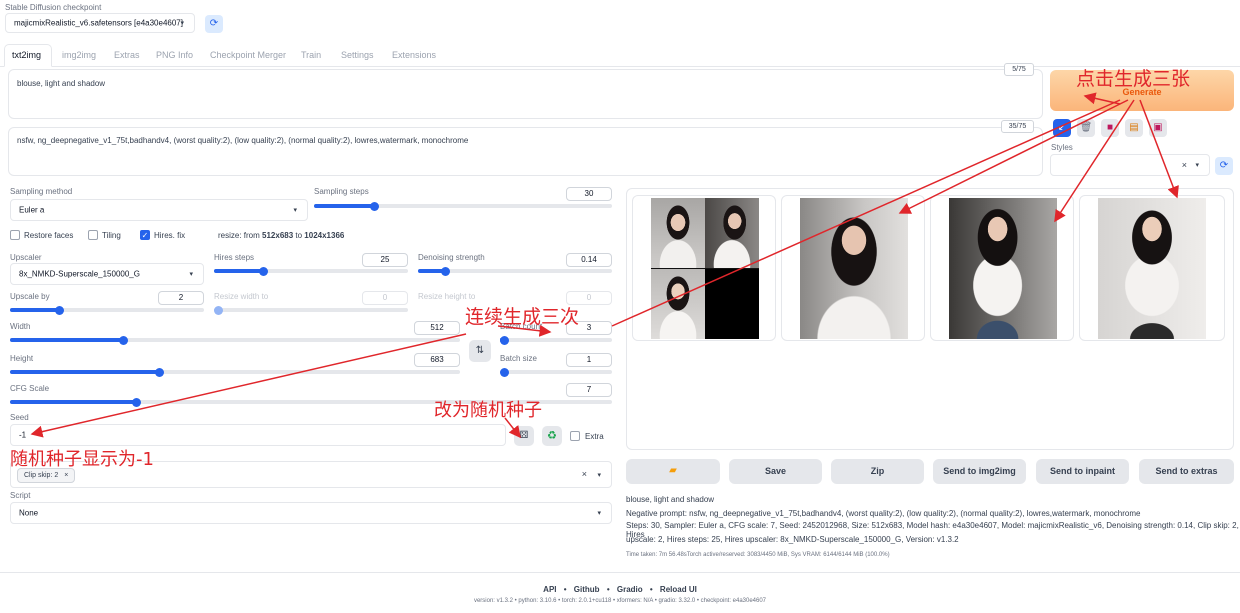 This screenshot has width=1240, height=613. I want to click on annotation-seed-shows: 随机种子显示为-1, so click(82, 459).